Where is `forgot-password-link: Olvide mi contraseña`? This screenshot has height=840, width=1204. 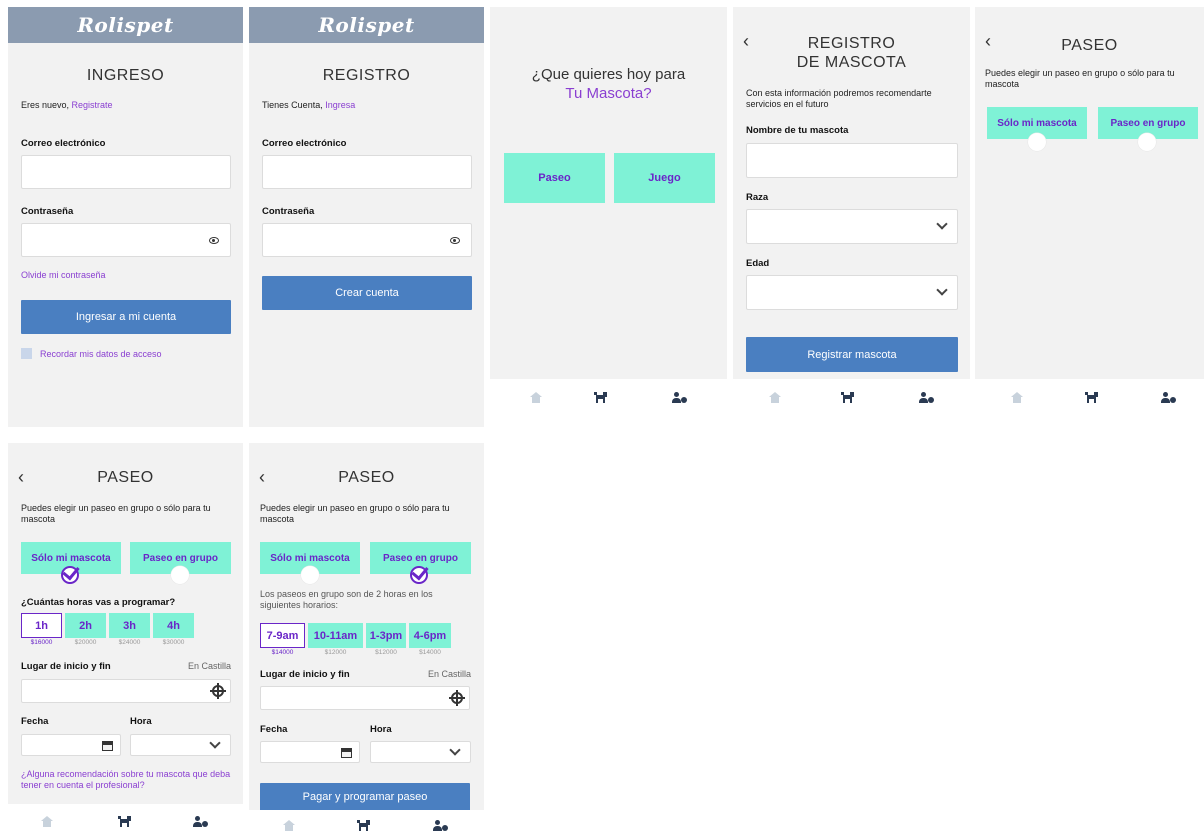
forgot-password-link: Olvide mi contraseña is located at coordinates (63, 275).